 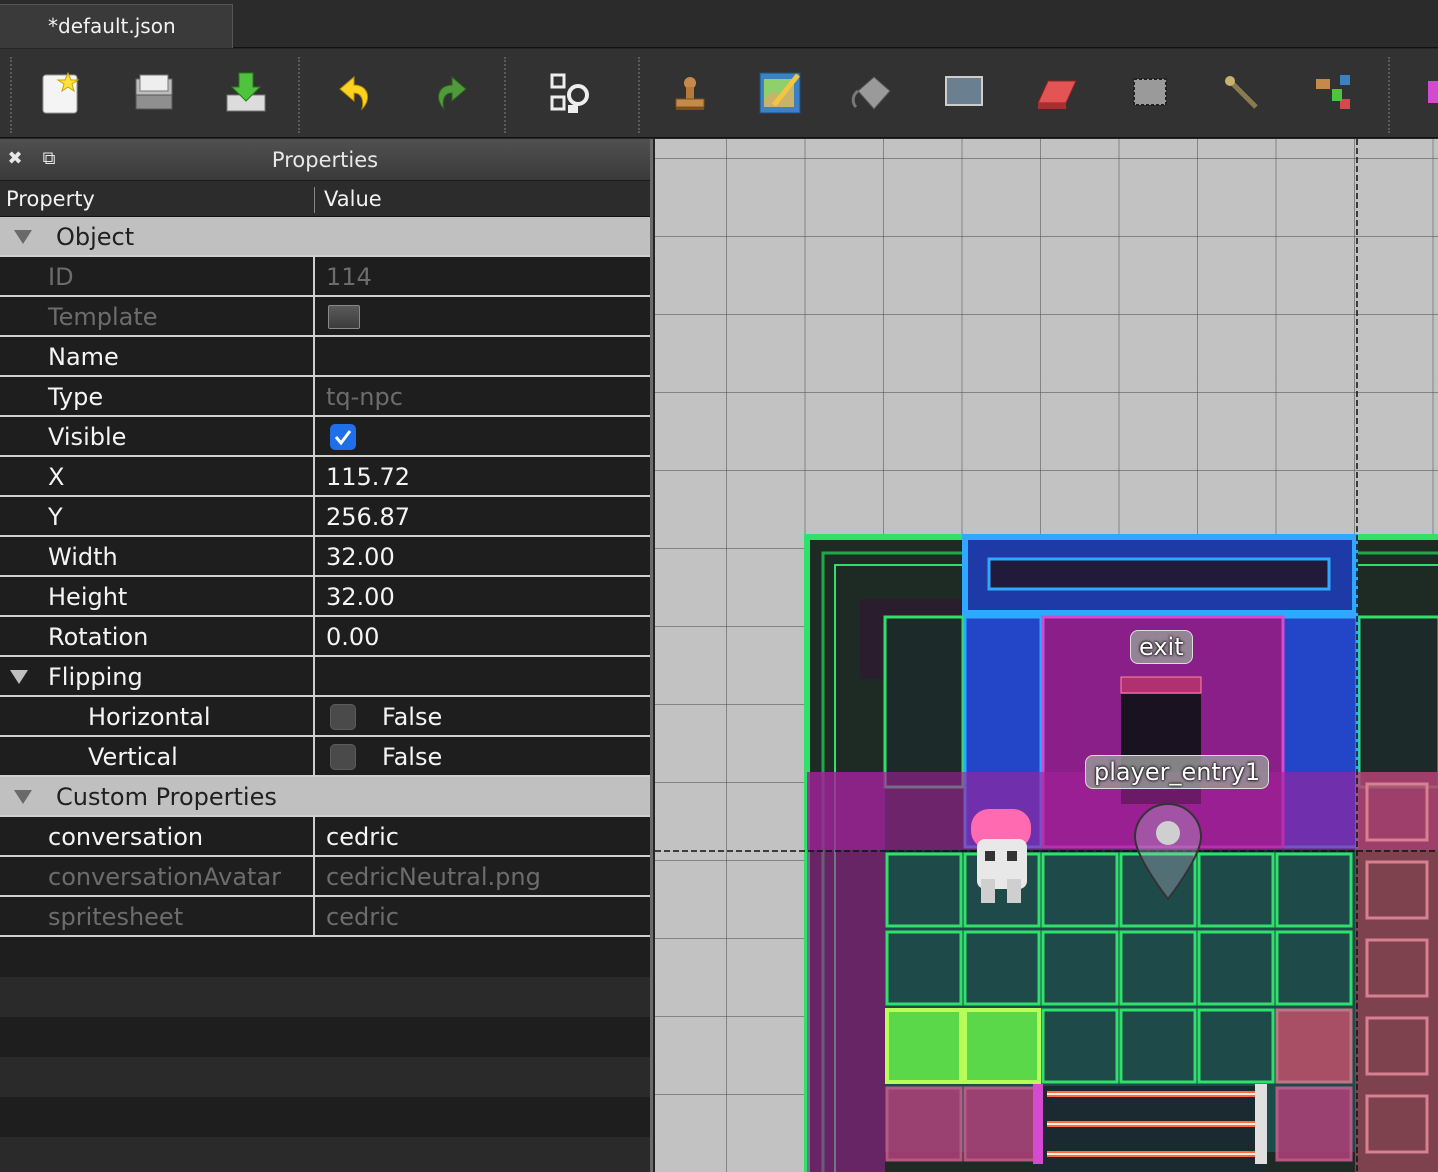 What do you see at coordinates (353, 199) in the screenshot?
I see `column-value: Value` at bounding box center [353, 199].